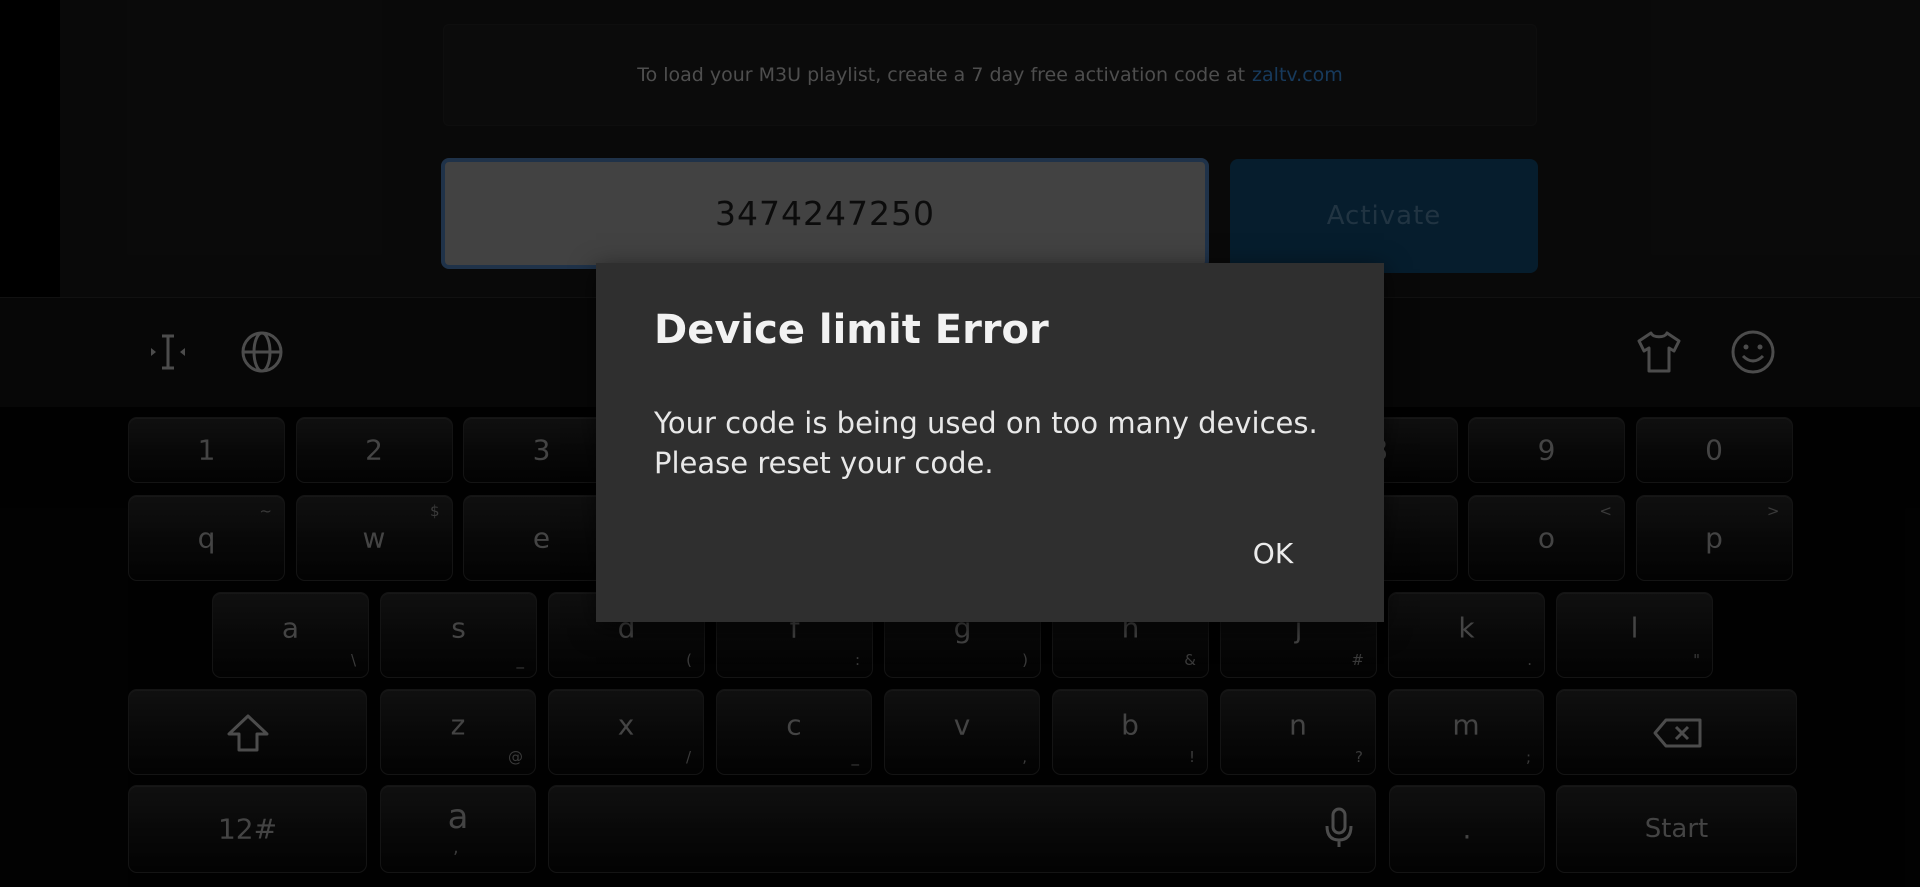 This screenshot has height=887, width=1920. I want to click on dialog-message-line-2: Please reset your code., so click(824, 463).